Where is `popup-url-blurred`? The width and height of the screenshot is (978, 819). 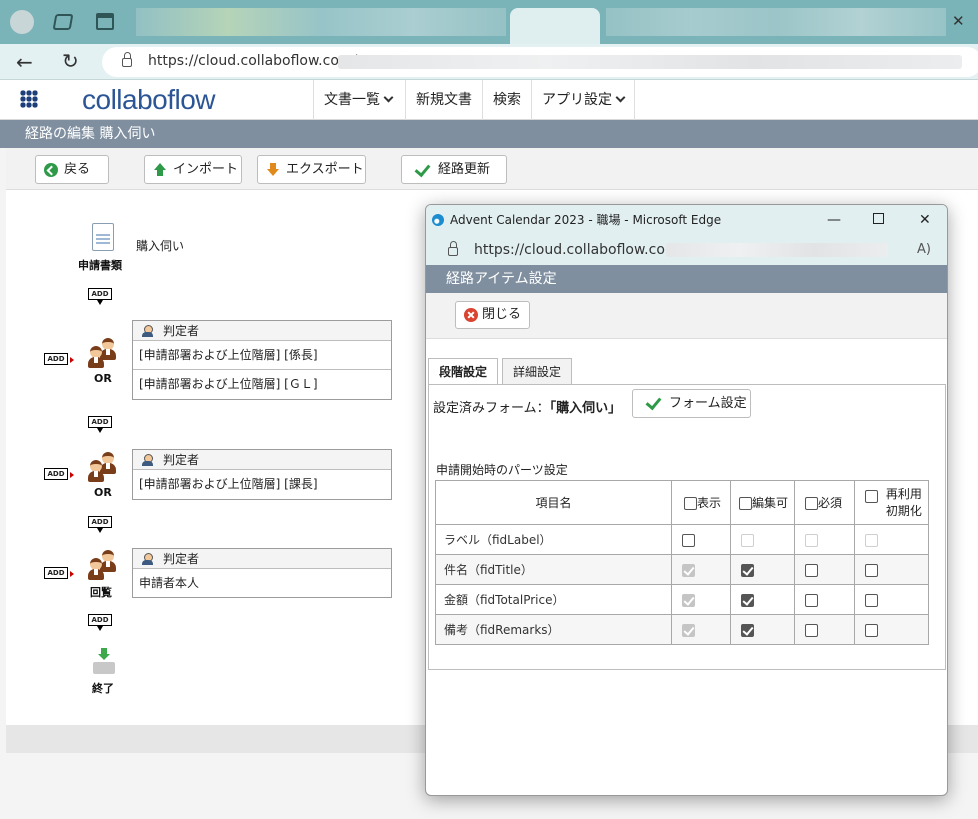
popup-url-blurred is located at coordinates (777, 250).